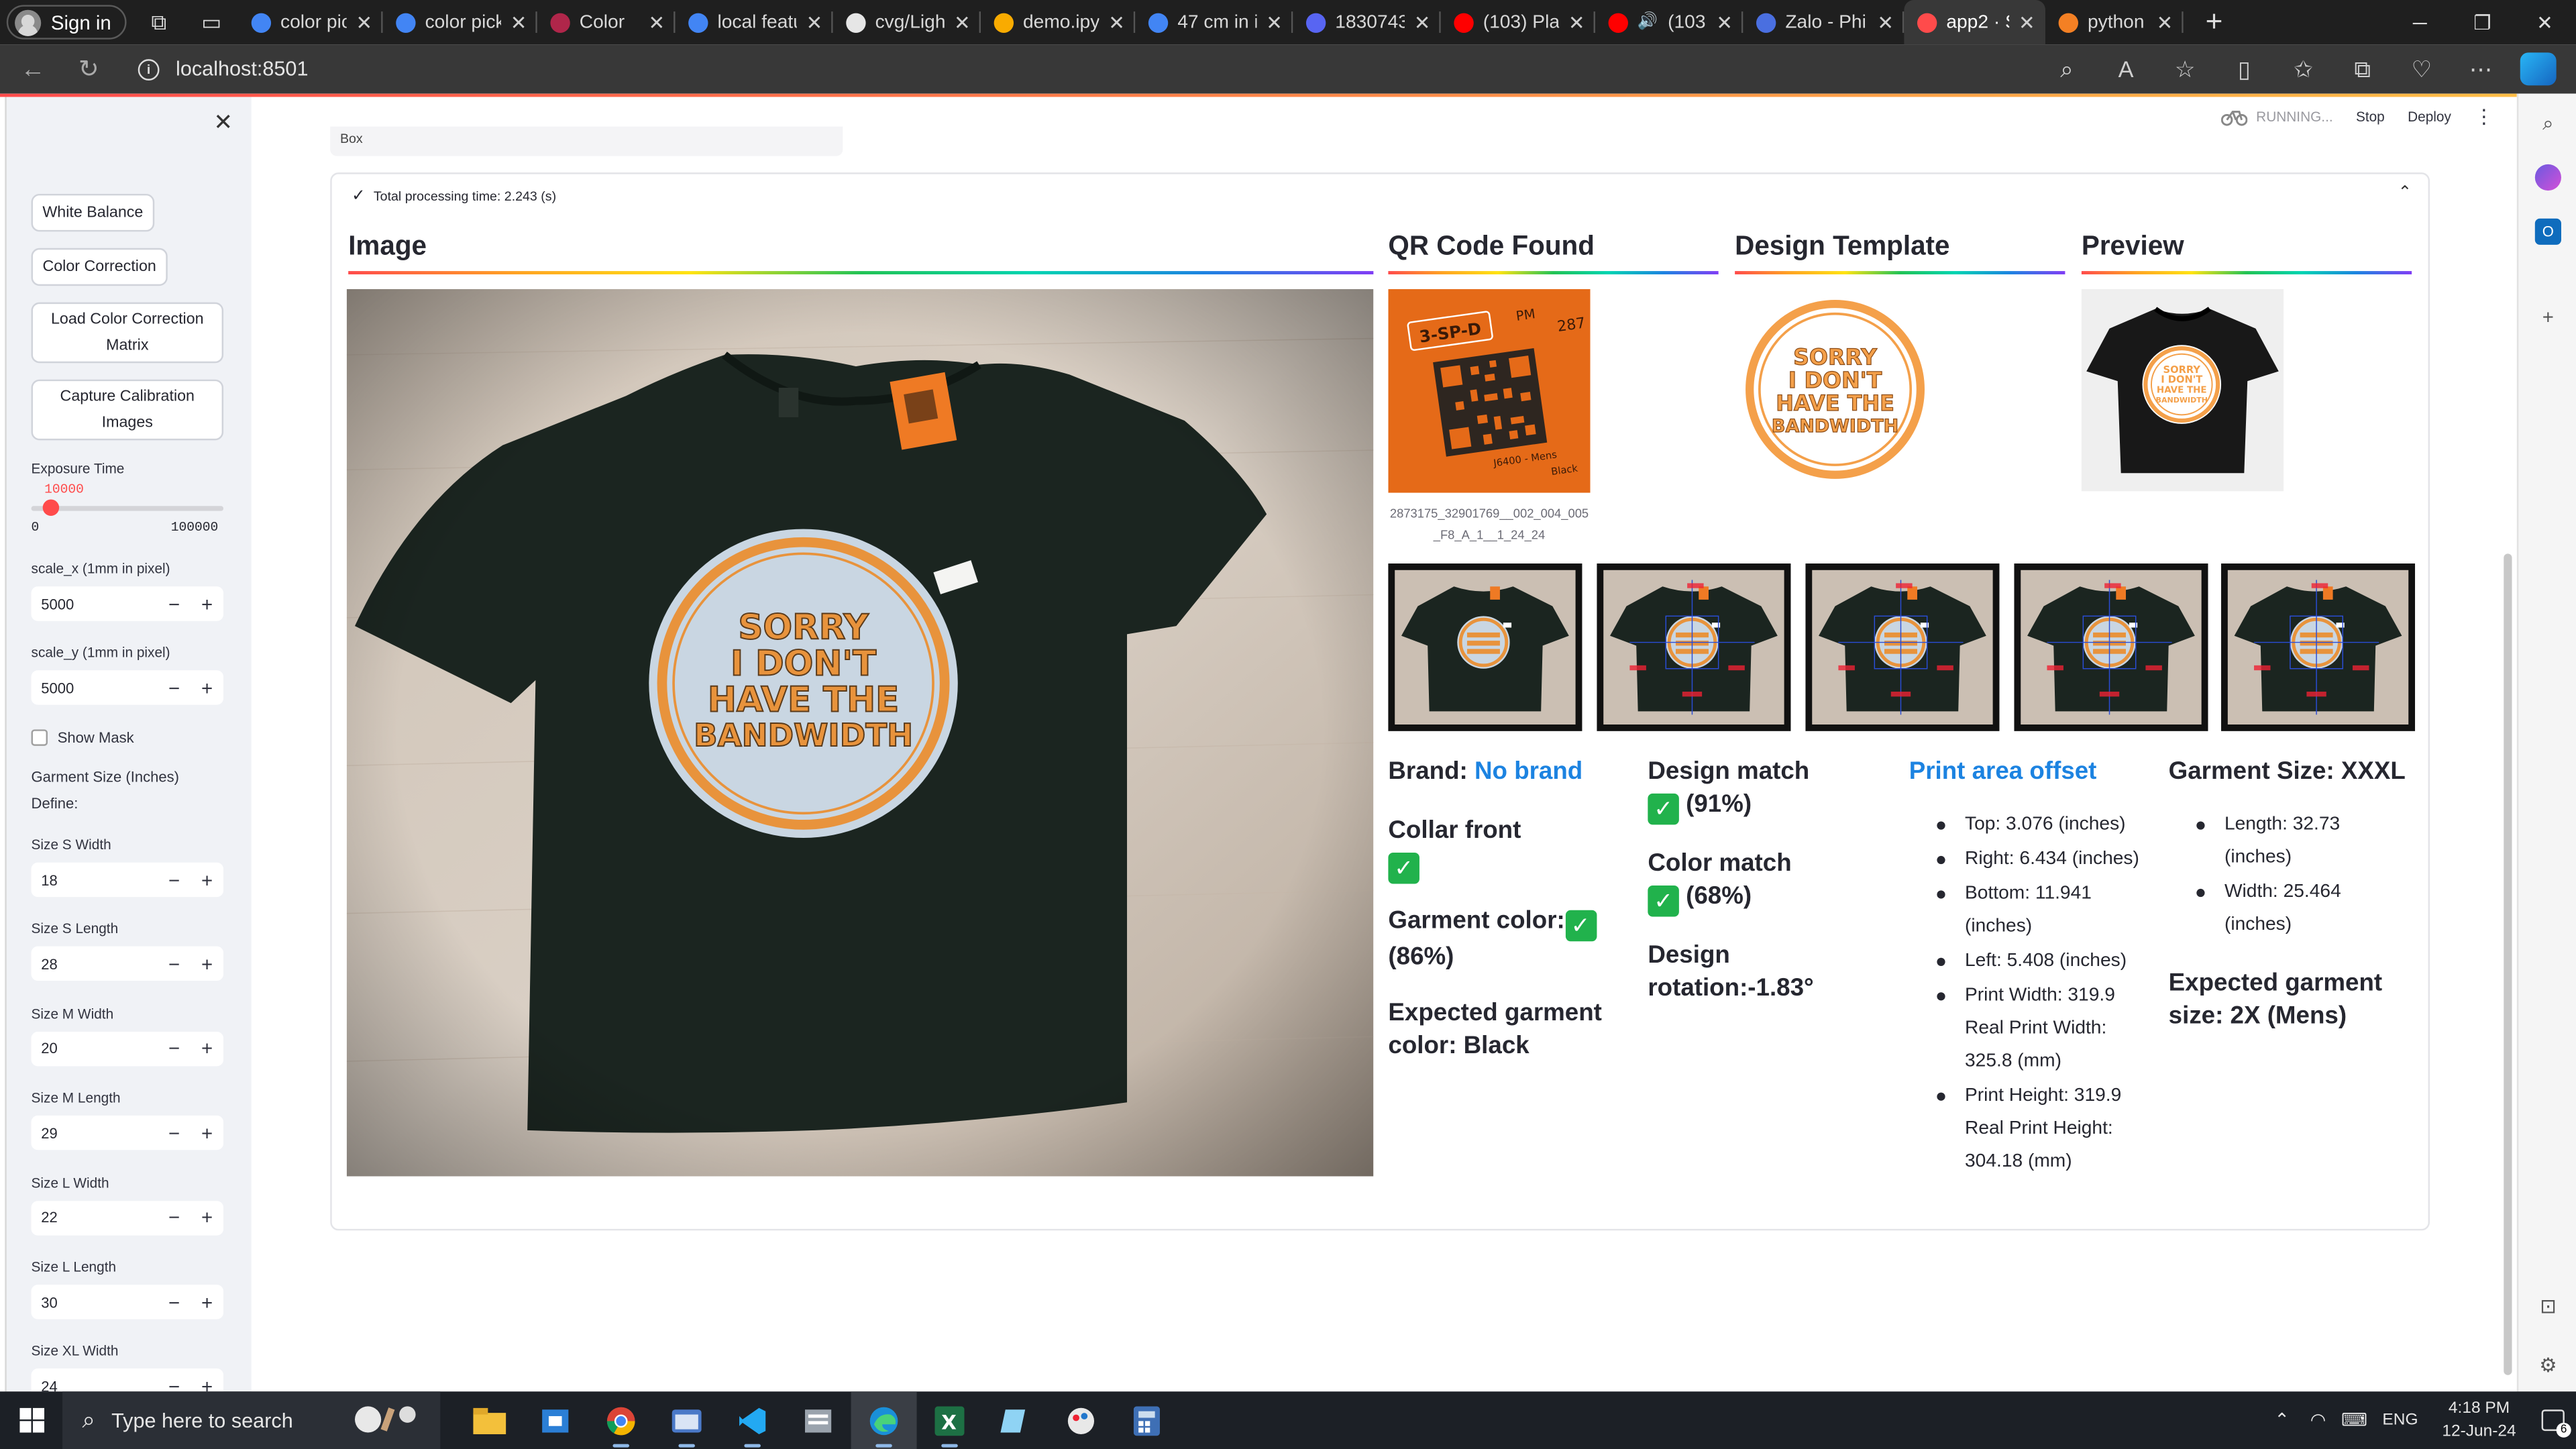 The image size is (2576, 1449). Describe the element at coordinates (2538, 69) in the screenshot. I see `copilot-icon` at that location.